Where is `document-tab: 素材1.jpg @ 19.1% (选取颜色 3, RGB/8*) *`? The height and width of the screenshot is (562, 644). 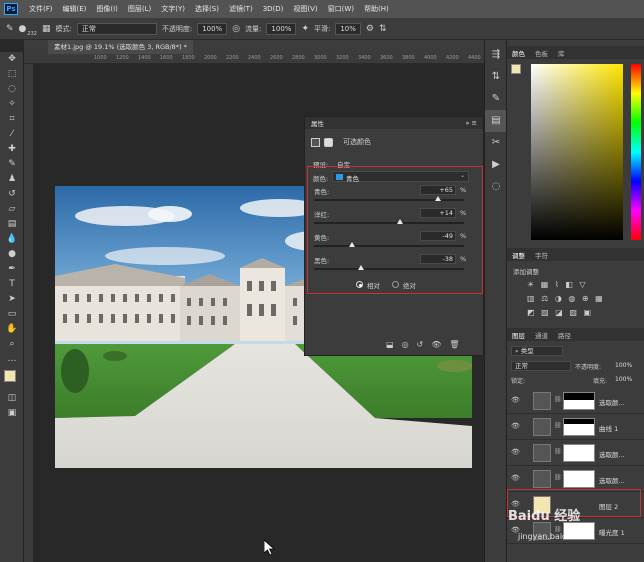 document-tab: 素材1.jpg @ 19.1% (选取颜色 3, RGB/8*) * is located at coordinates (120, 47).